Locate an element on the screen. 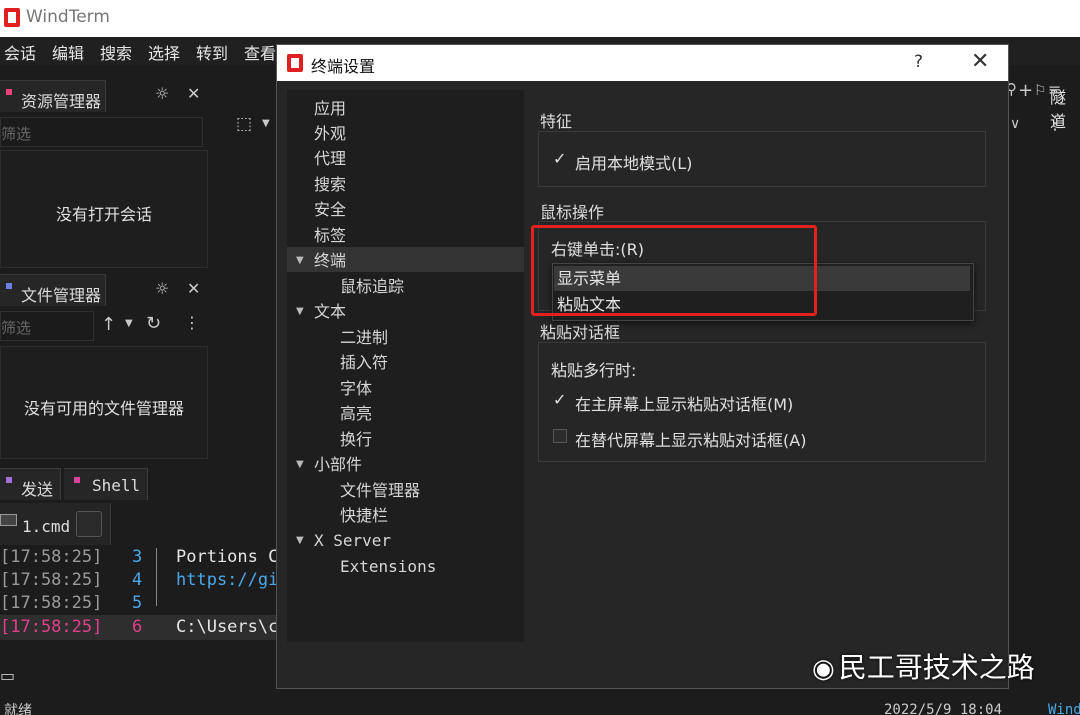 This screenshot has width=1080, height=715. nav-item-search: 搜索 is located at coordinates (330, 184).